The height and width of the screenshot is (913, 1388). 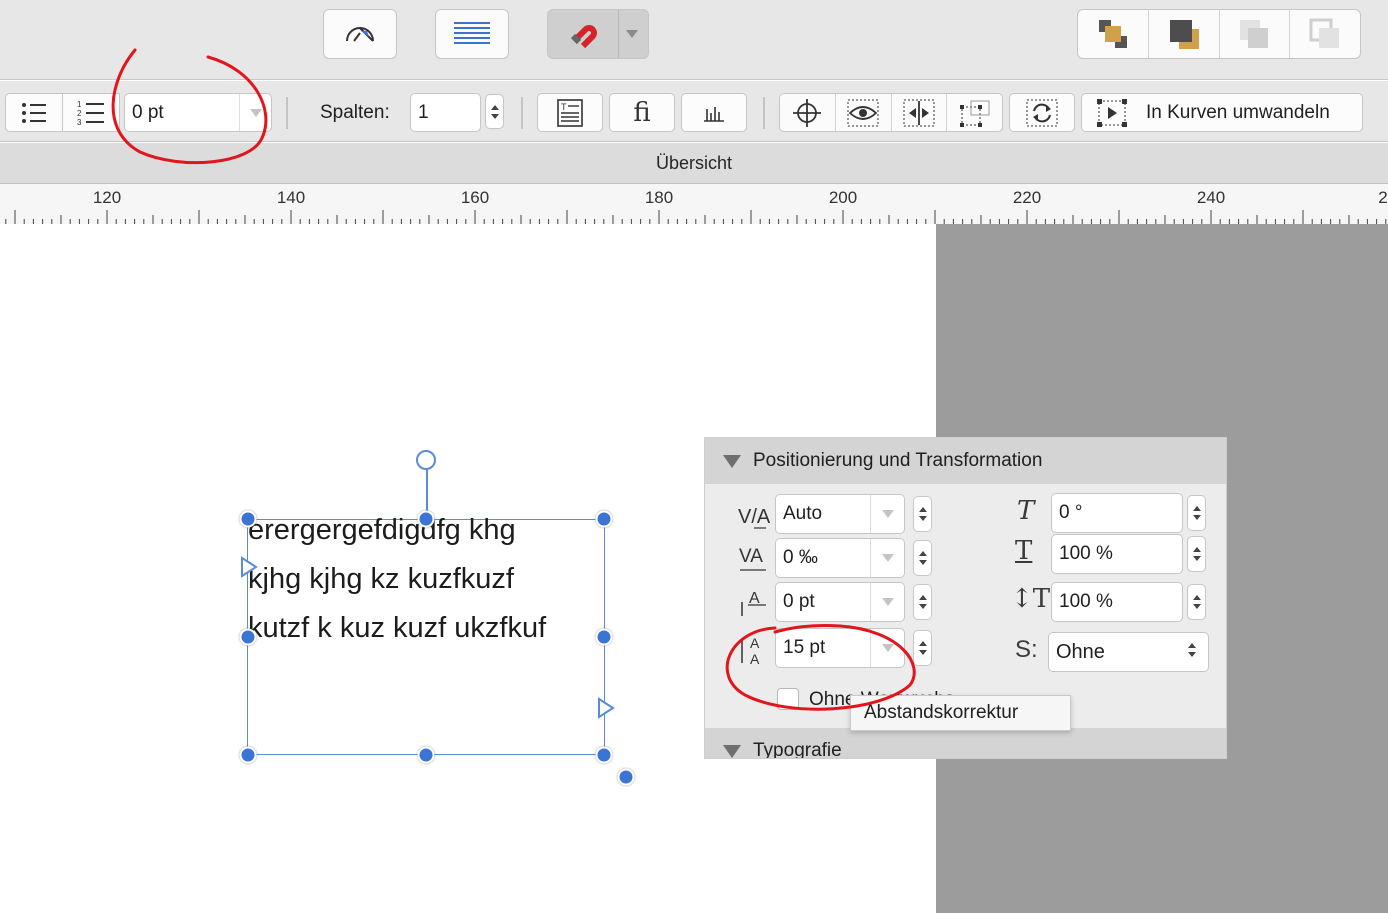 What do you see at coordinates (965, 743) in the screenshot?
I see `section-header-typography: Typografie` at bounding box center [965, 743].